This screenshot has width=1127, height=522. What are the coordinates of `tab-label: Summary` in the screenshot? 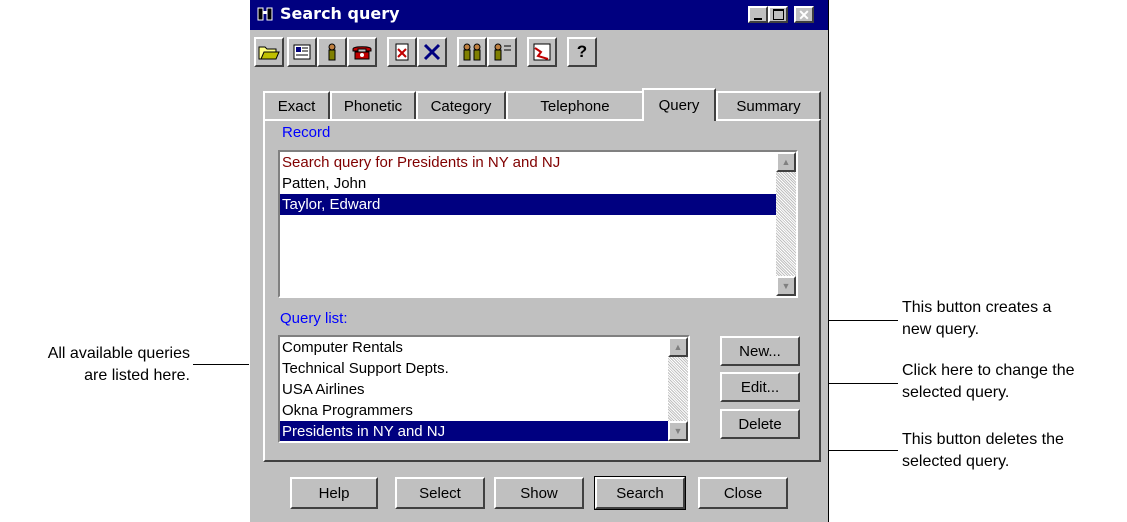 It's located at (768, 106).